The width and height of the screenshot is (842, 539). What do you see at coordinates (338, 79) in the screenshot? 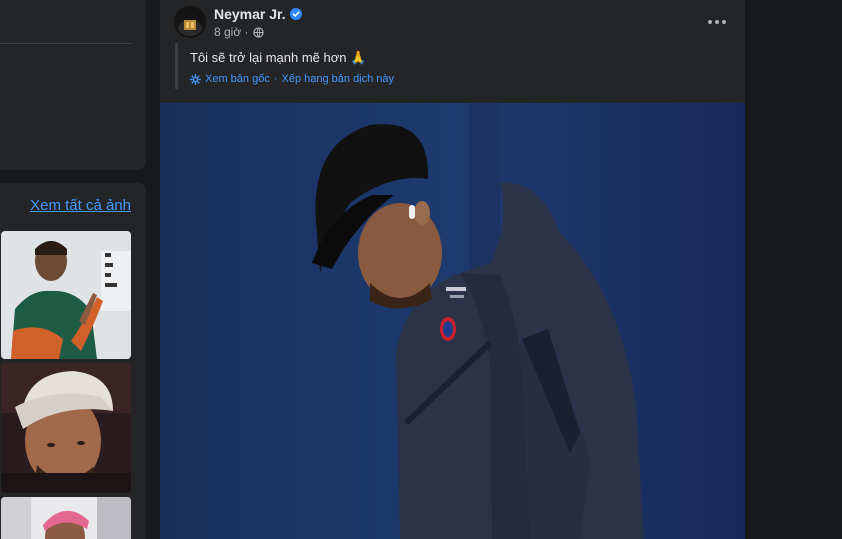
I see `rate-translation-link: Xếp hạng bản dịch này` at bounding box center [338, 79].